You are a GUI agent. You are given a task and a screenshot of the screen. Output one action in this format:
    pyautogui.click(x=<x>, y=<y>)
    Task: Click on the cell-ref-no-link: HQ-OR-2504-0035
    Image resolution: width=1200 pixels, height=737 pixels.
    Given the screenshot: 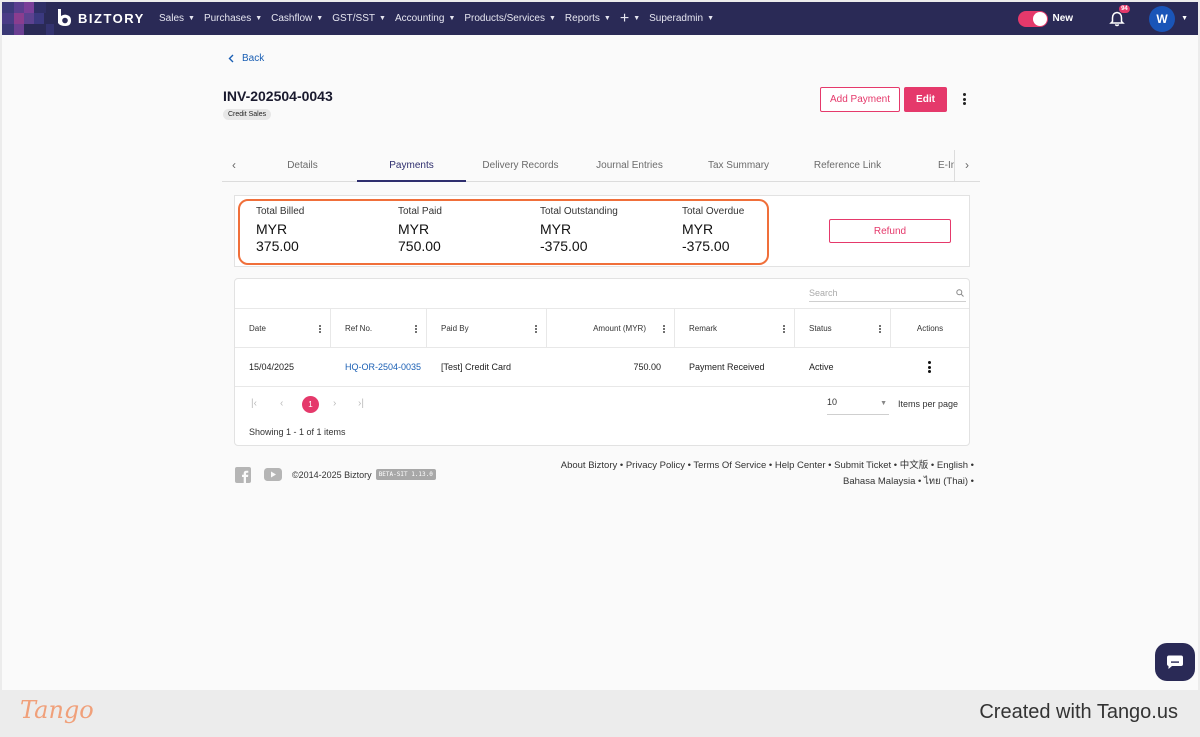 What is the action you would take?
    pyautogui.click(x=383, y=367)
    